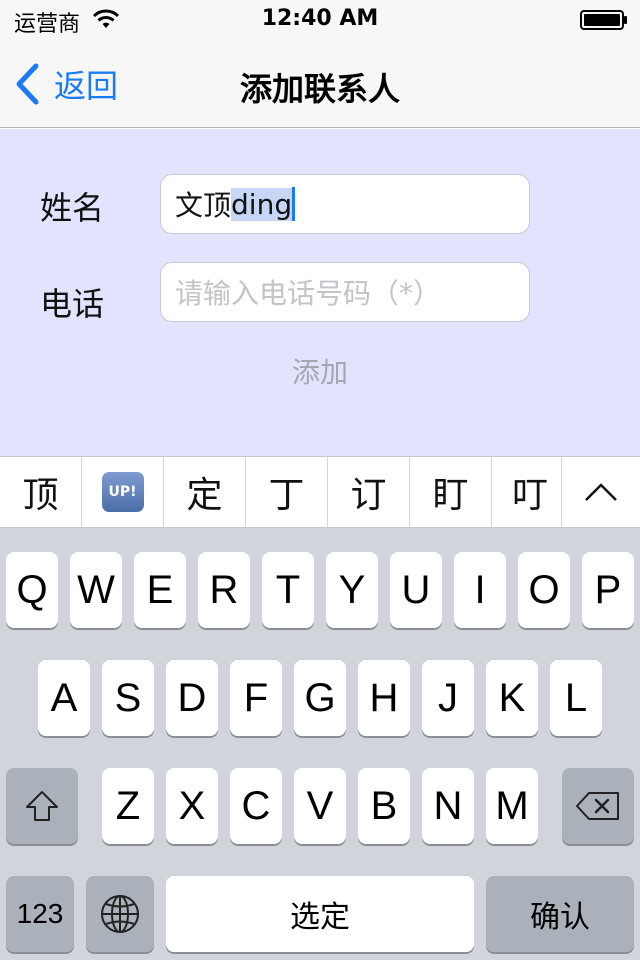  I want to click on chevron-up-icon, so click(601, 492).